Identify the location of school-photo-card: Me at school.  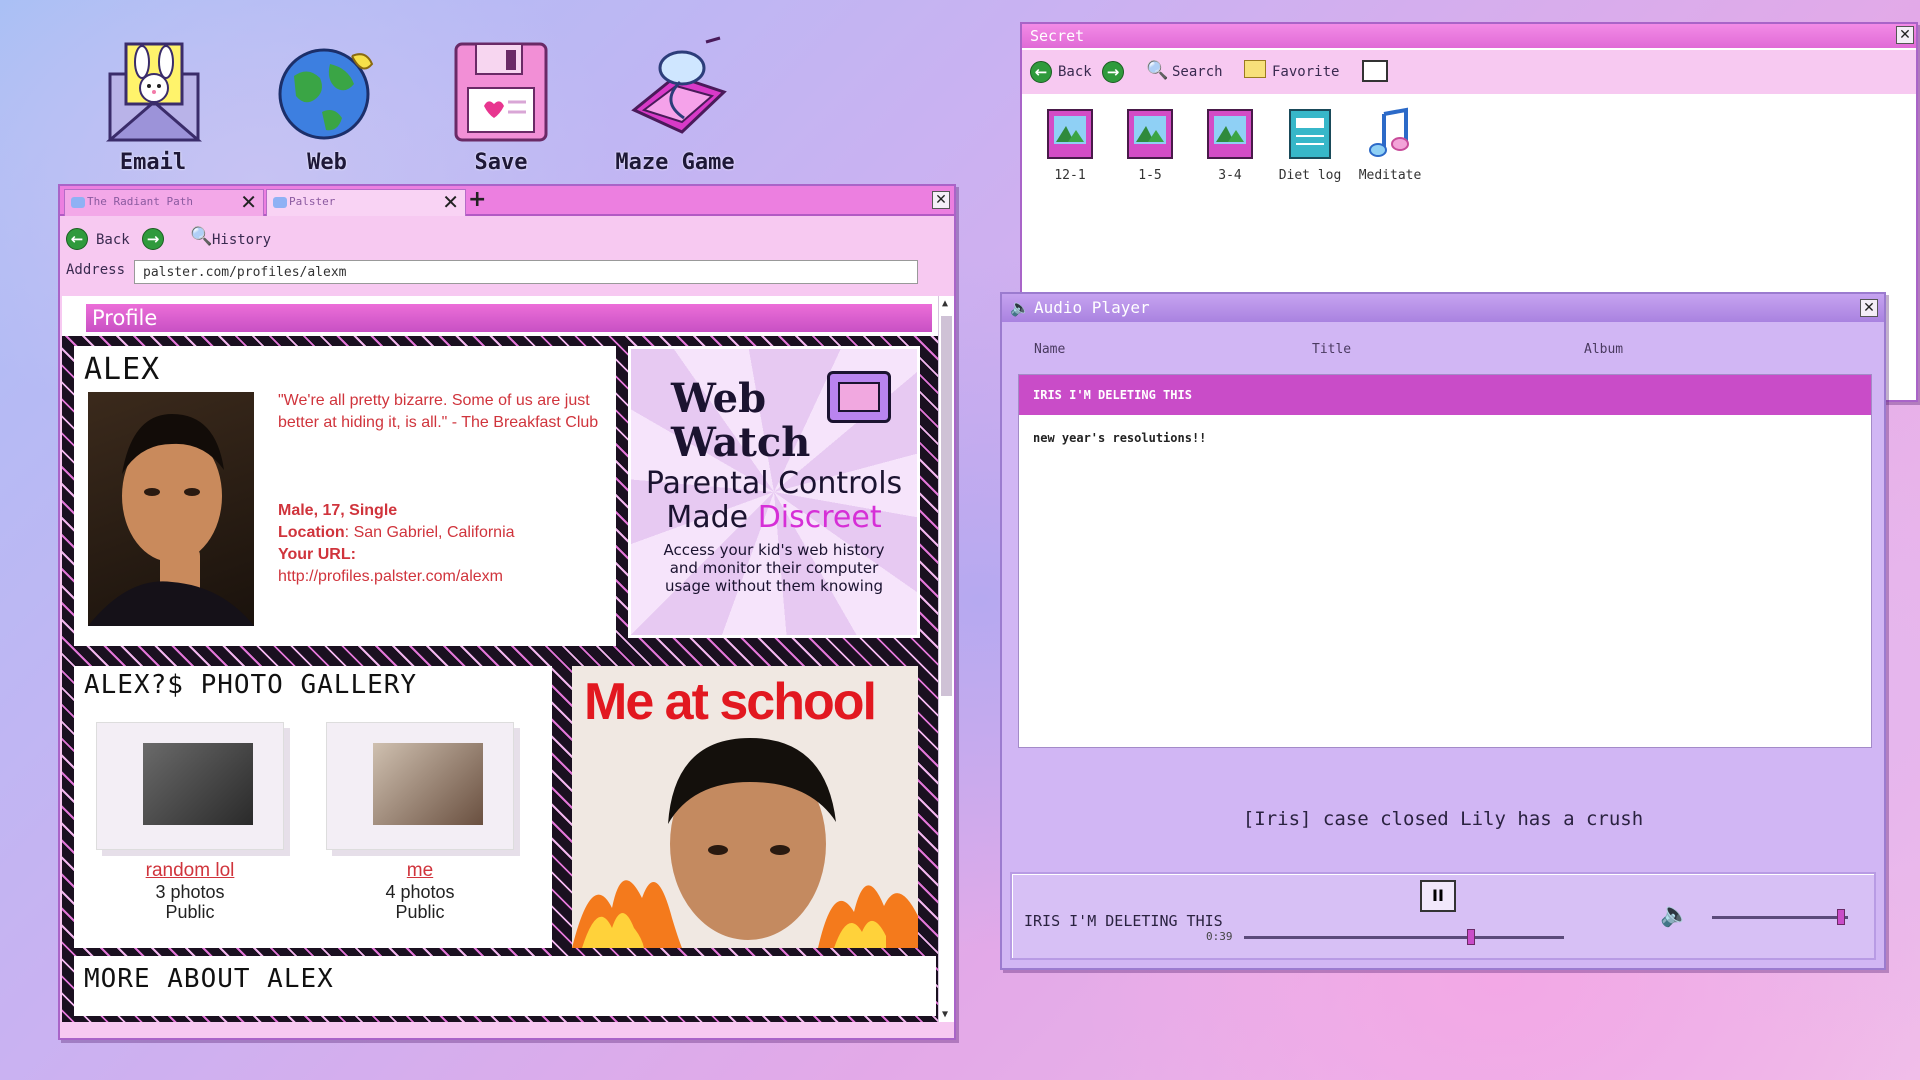
(745, 807).